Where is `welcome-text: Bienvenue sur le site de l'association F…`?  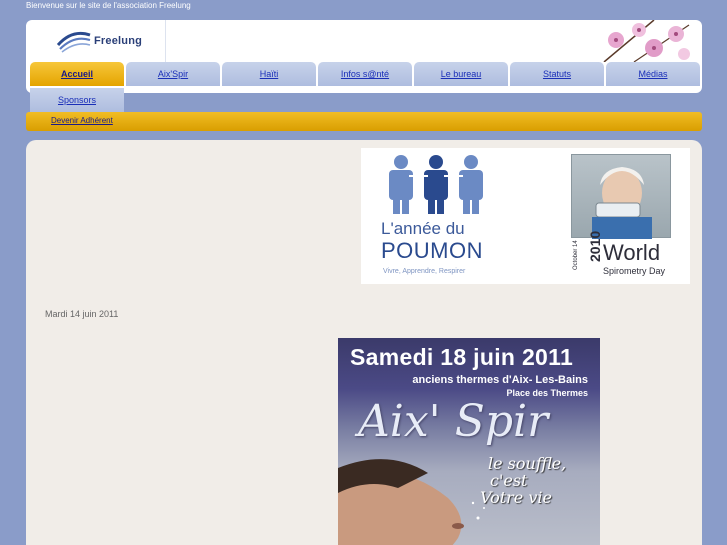 welcome-text: Bienvenue sur le site de l'association F… is located at coordinates (108, 5).